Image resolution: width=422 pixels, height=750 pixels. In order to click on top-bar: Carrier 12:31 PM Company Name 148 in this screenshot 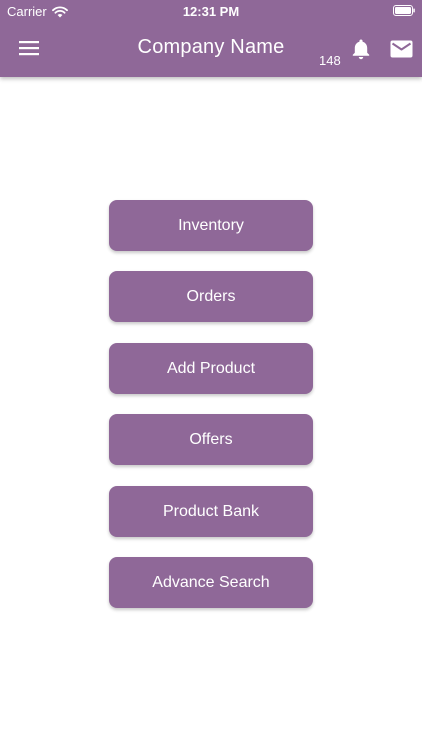, I will do `click(211, 38)`.